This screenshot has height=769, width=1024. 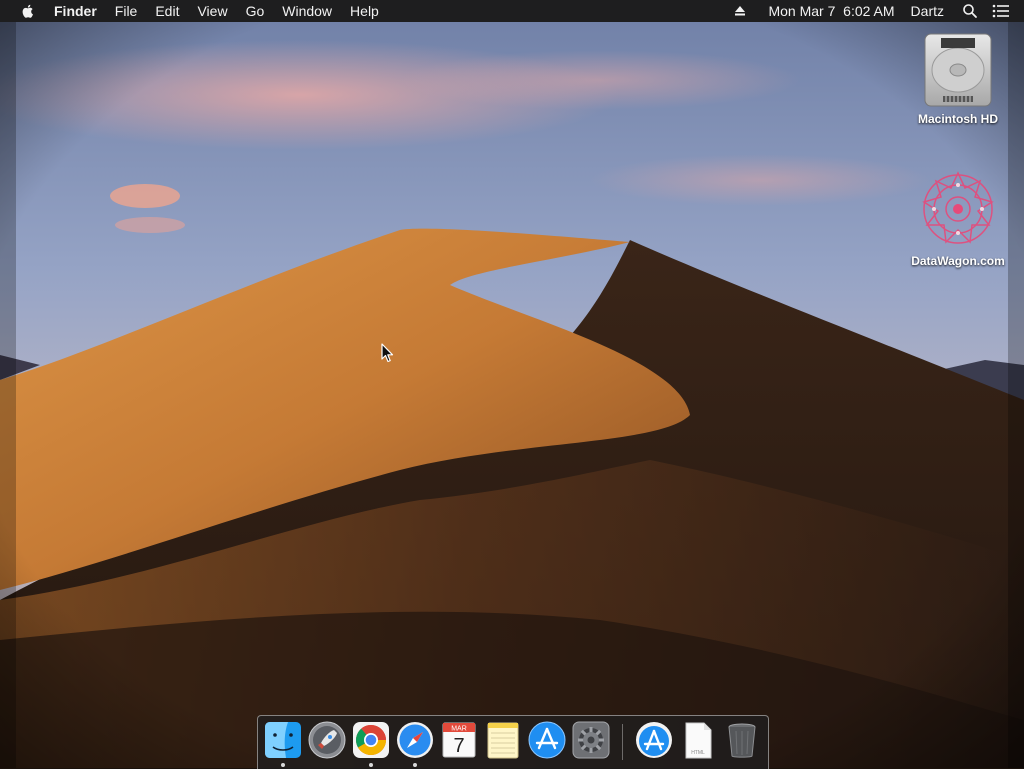 I want to click on chrome-icon, so click(x=371, y=740).